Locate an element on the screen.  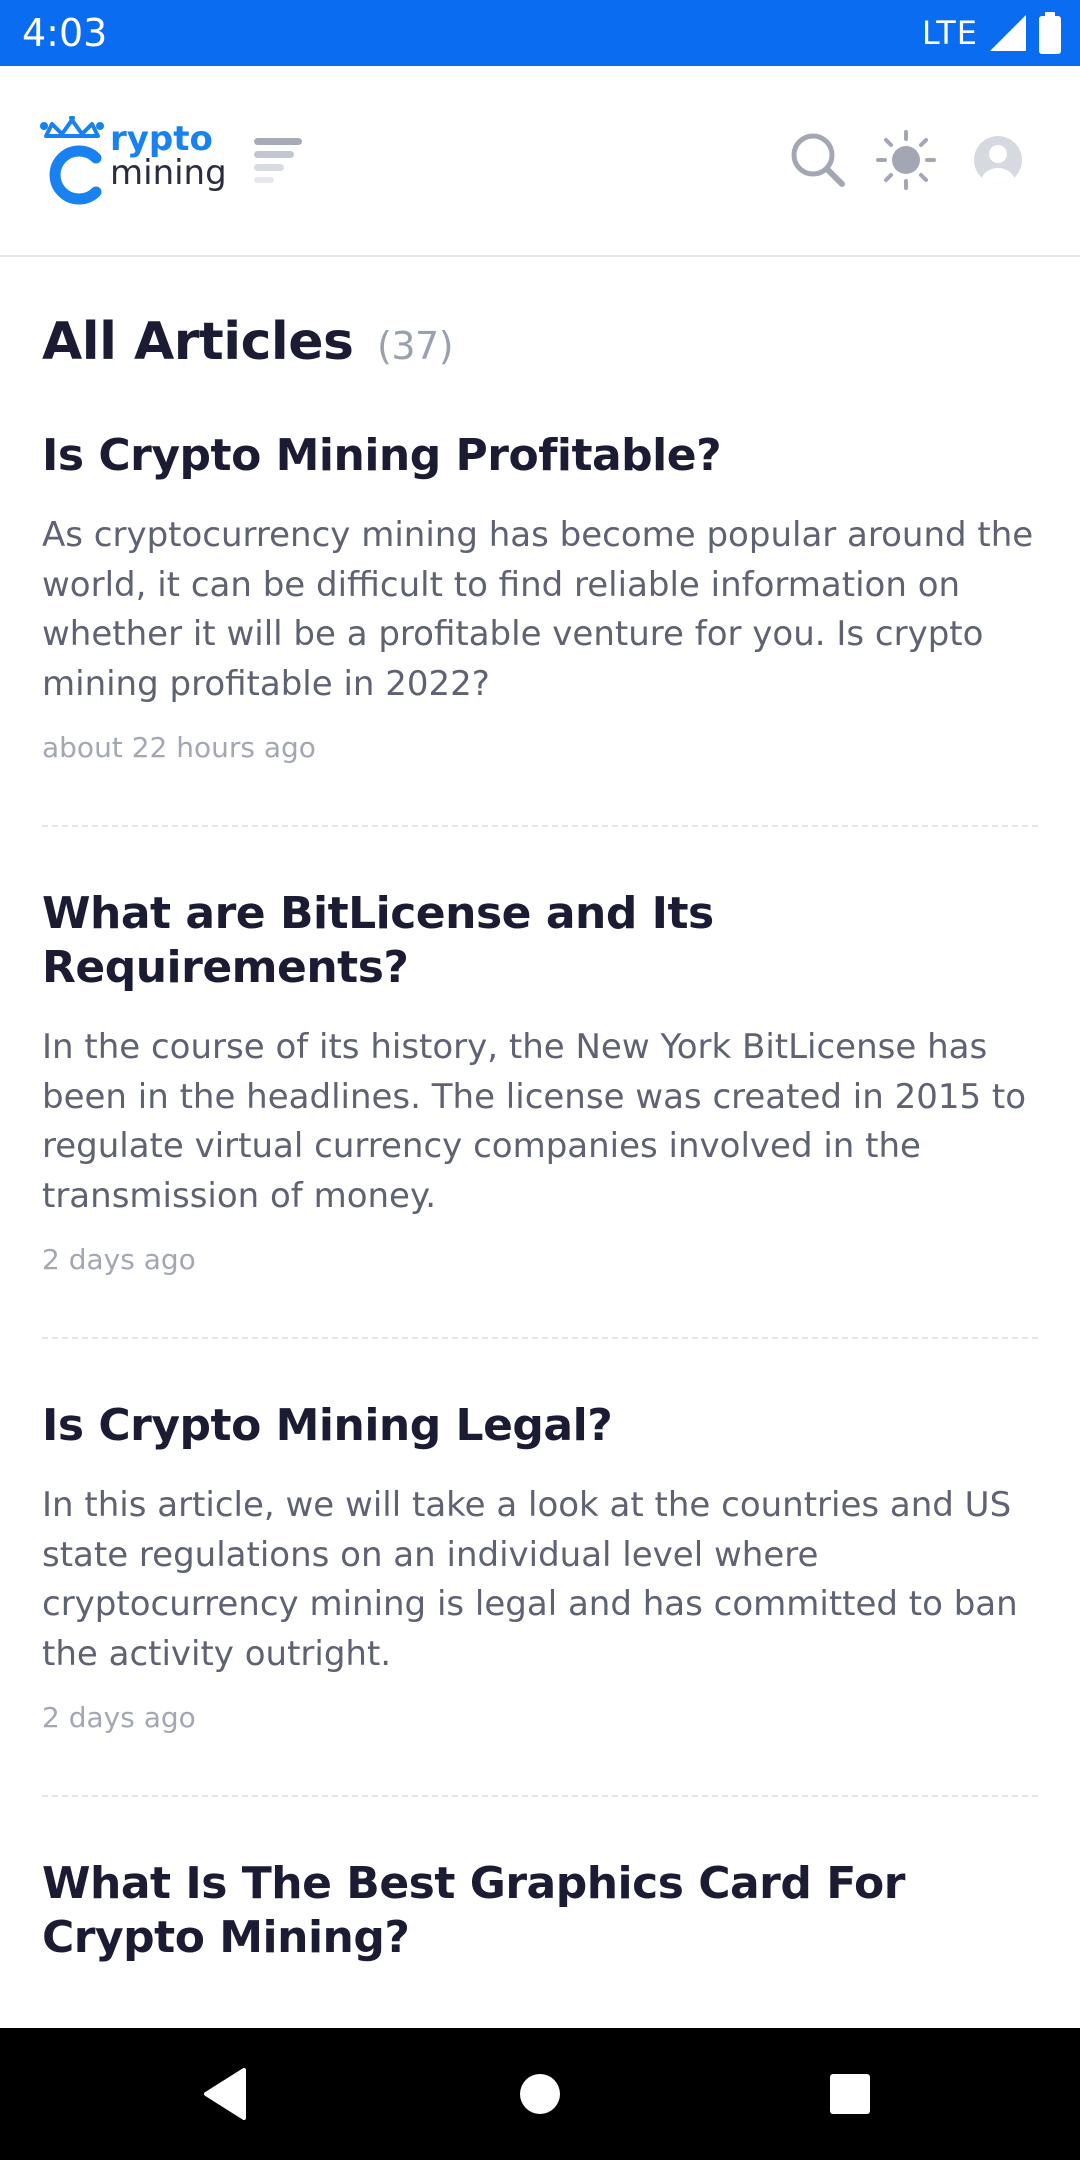
search-button is located at coordinates (818, 160).